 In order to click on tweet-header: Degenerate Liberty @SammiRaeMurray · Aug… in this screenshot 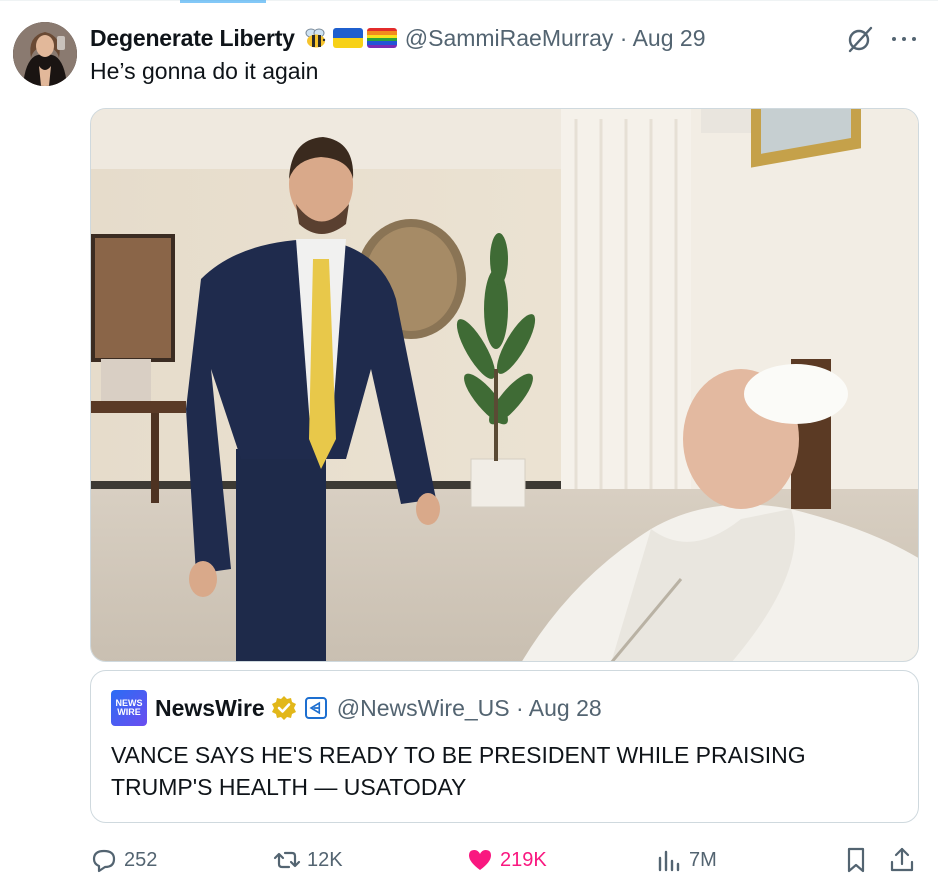, I will do `click(397, 38)`.